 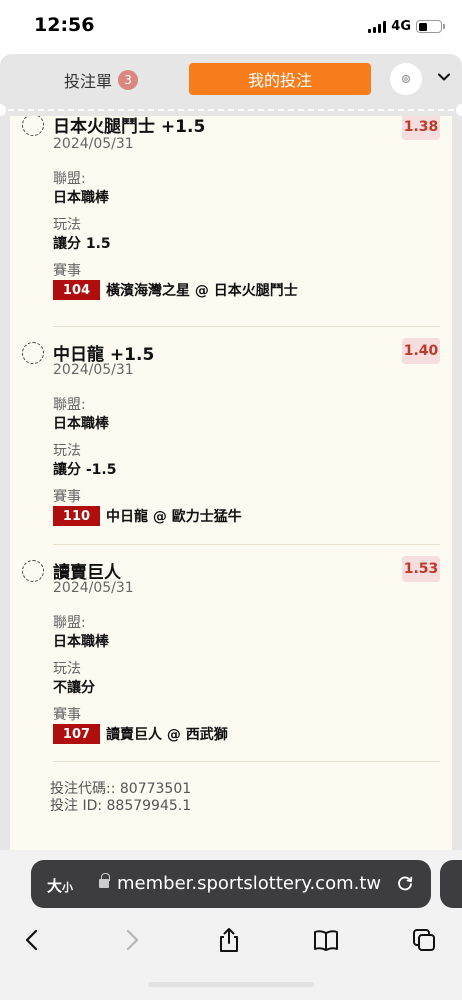 I want to click on address-bar: 大小 member.sportslottery.com.tw, so click(x=231, y=884).